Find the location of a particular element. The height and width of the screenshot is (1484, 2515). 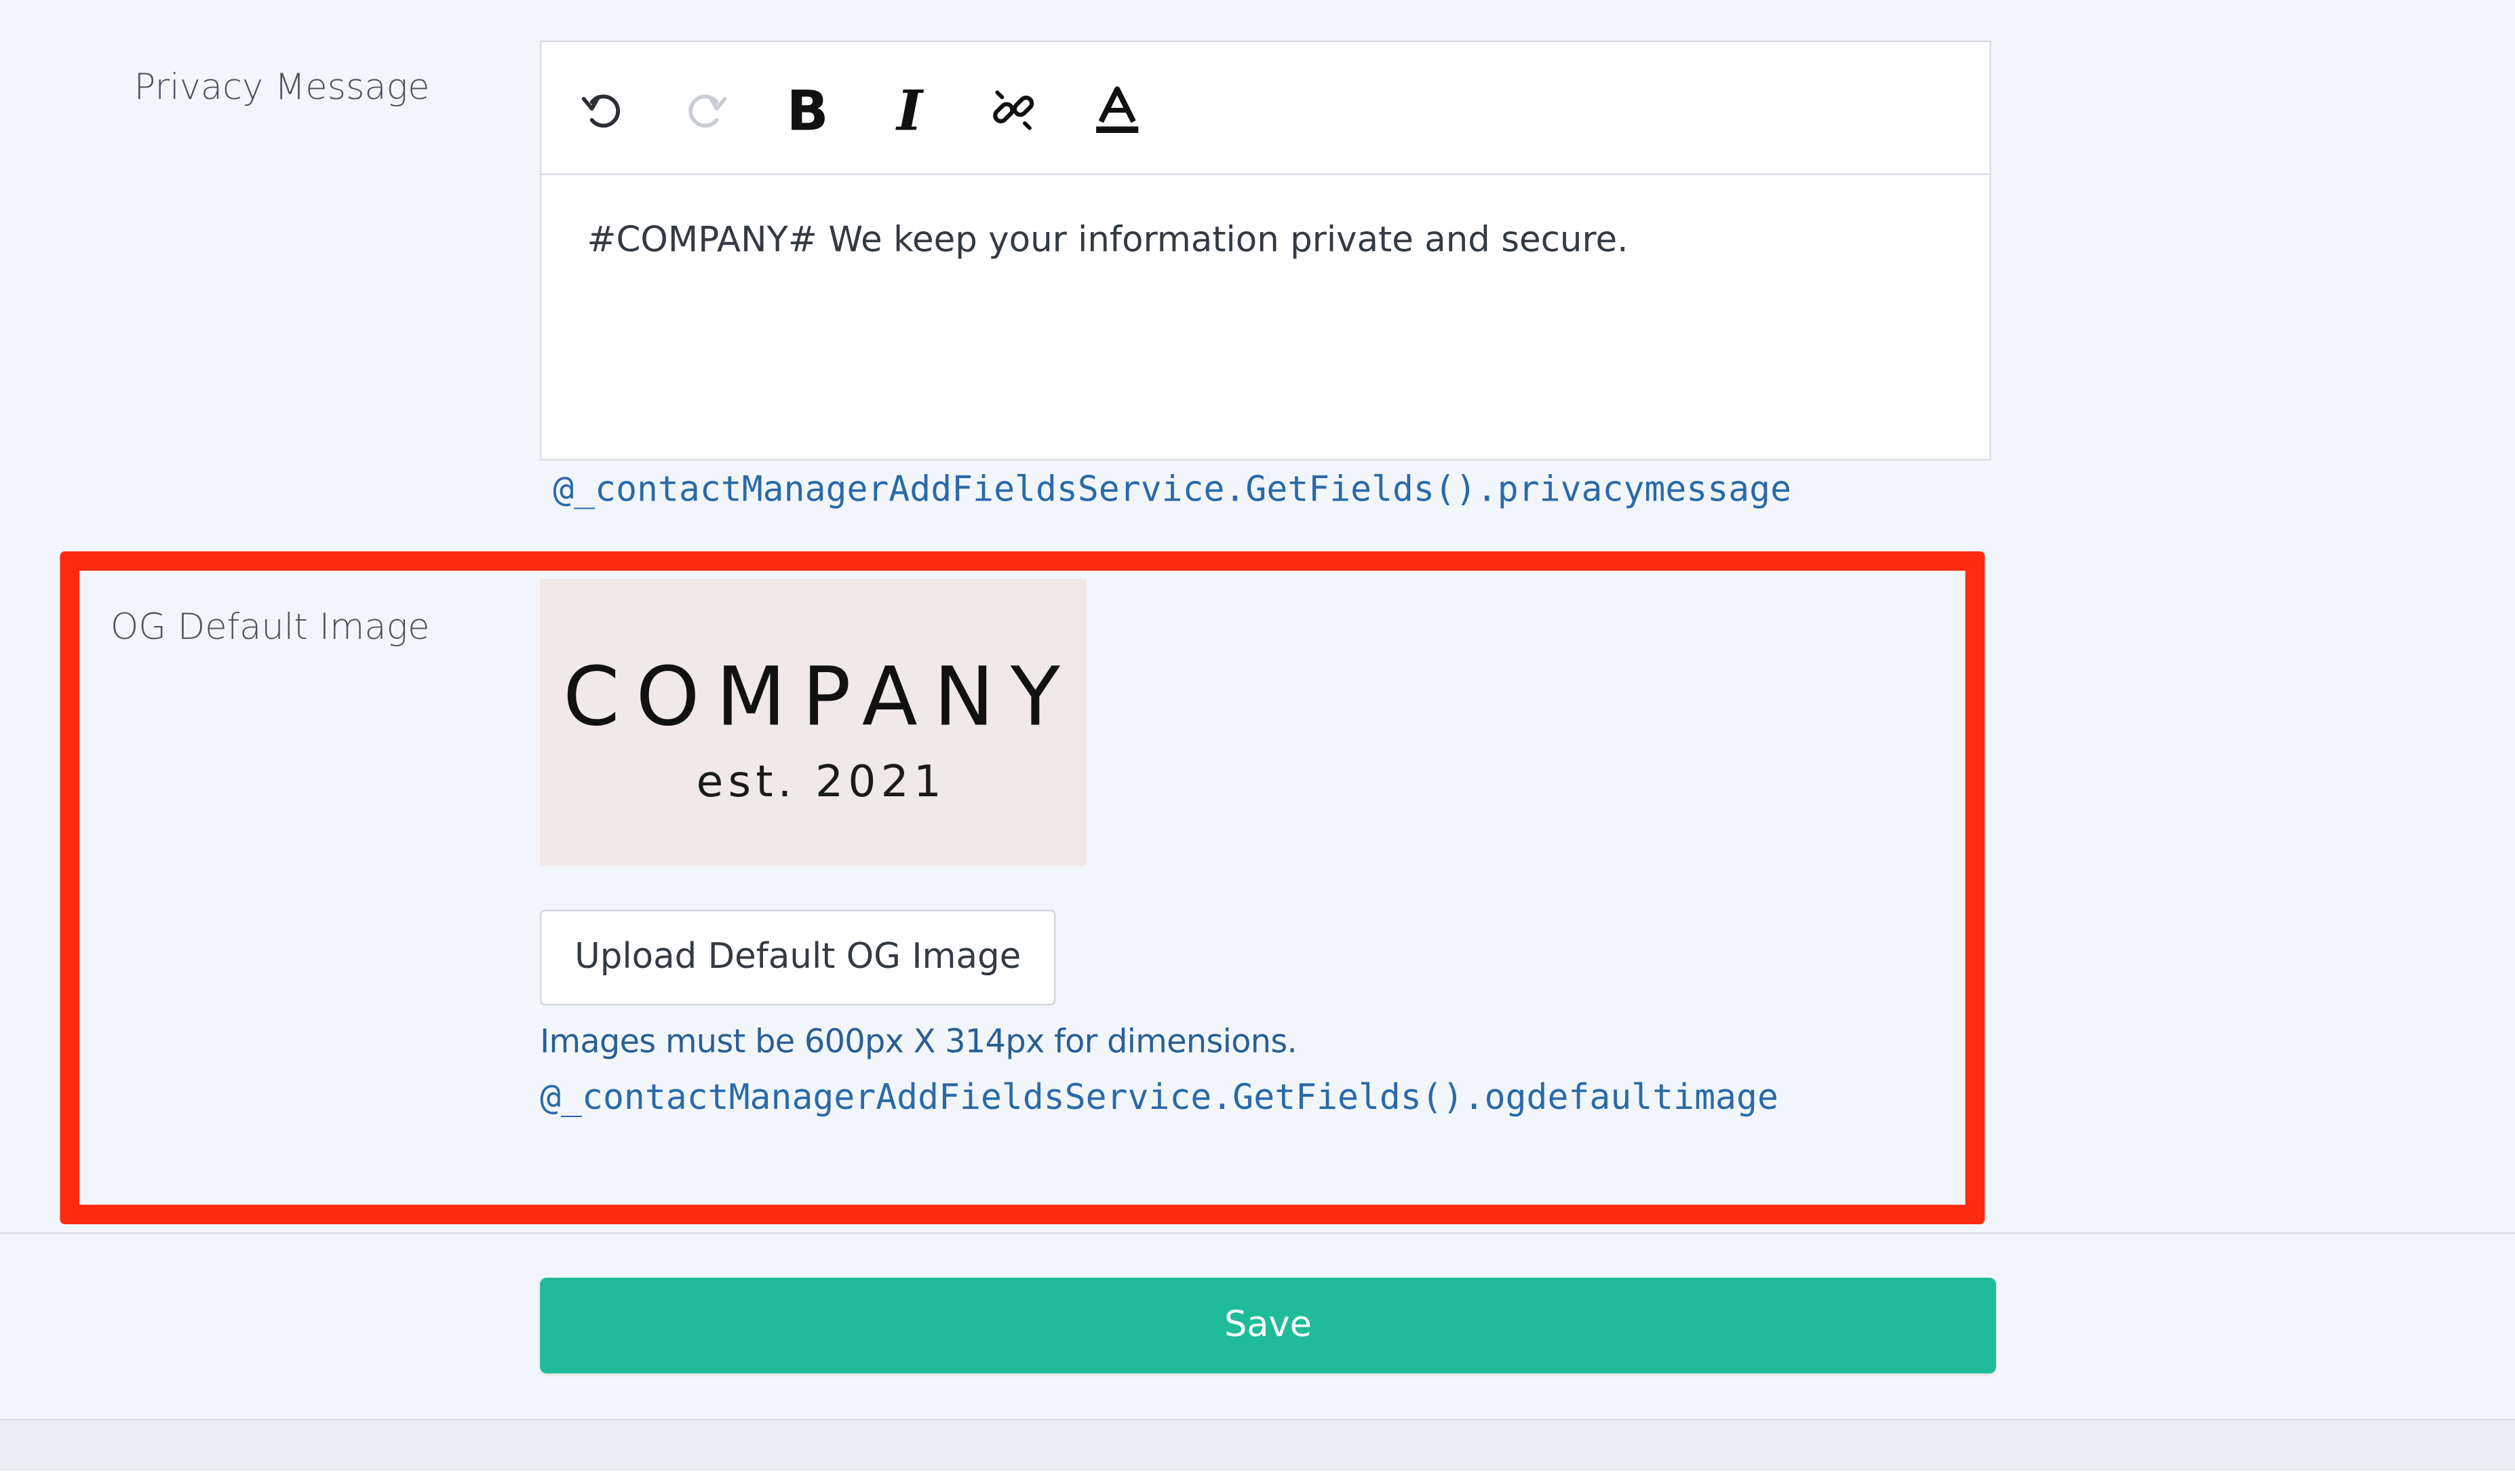

svg-text: B is located at coordinates (808, 111).